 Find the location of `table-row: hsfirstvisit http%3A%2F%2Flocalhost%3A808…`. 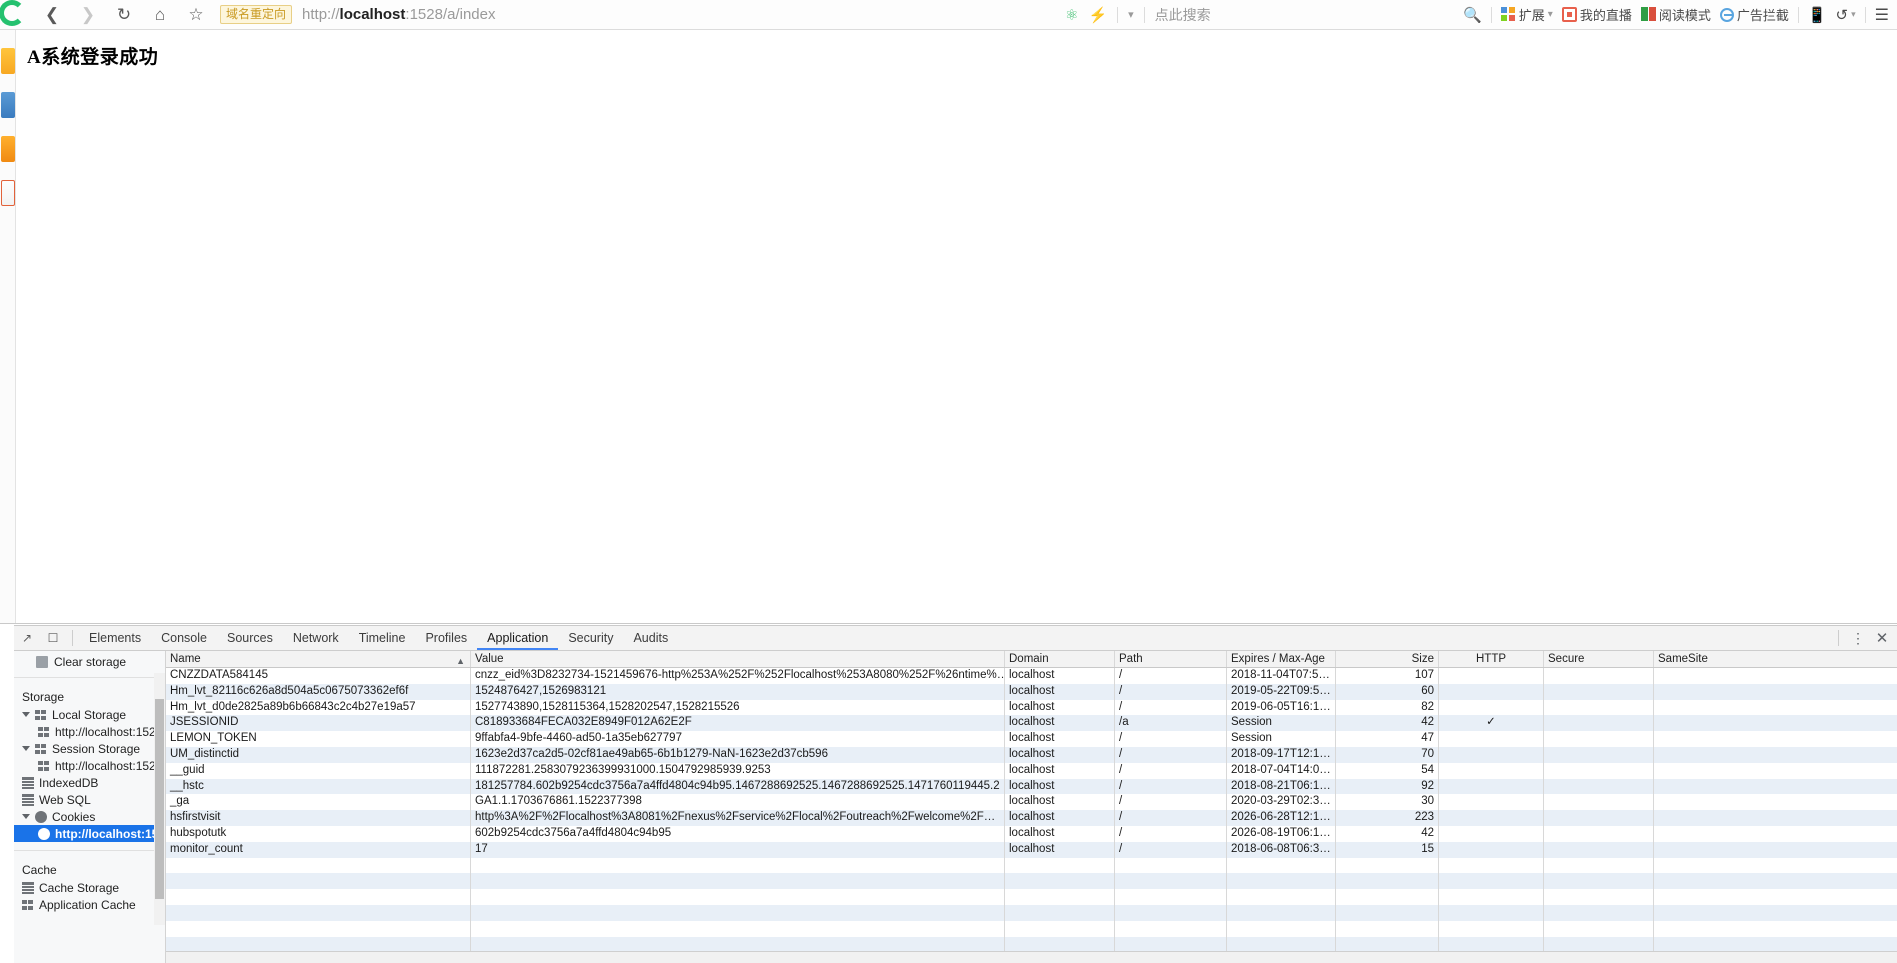

table-row: hsfirstvisit http%3A%2F%2Flocalhost%3A808… is located at coordinates (1031, 818).